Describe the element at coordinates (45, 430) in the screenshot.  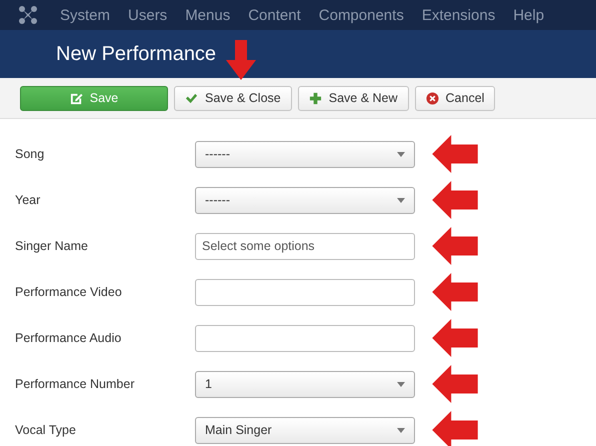
I see `field-label: Vocal Type` at that location.